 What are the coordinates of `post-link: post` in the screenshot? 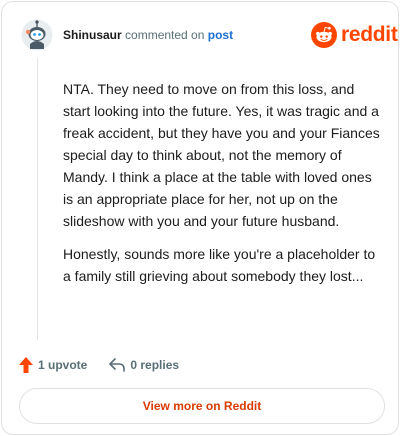 It's located at (220, 35).